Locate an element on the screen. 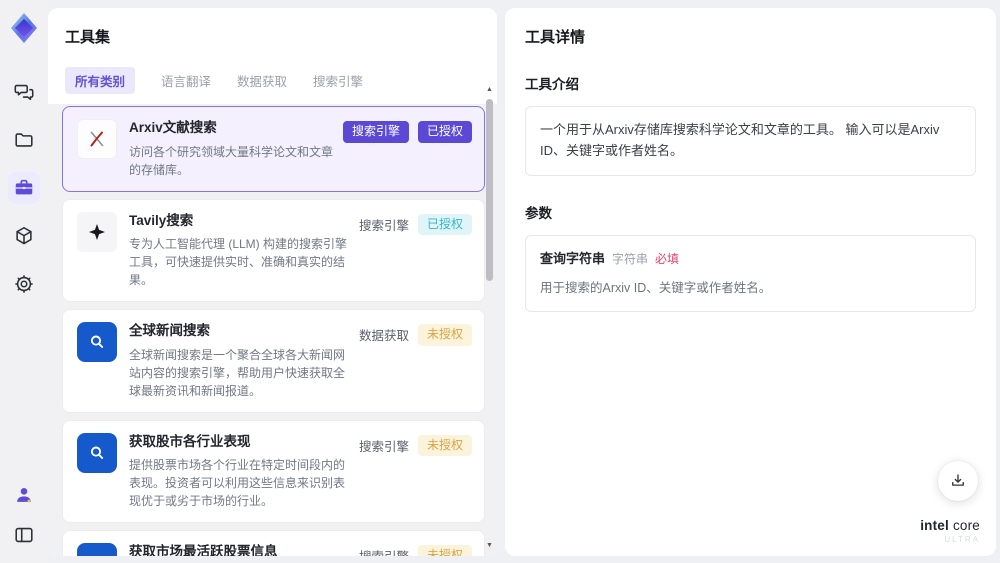 Image resolution: width=1000 pixels, height=563 pixels. star-icon is located at coordinates (97, 231).